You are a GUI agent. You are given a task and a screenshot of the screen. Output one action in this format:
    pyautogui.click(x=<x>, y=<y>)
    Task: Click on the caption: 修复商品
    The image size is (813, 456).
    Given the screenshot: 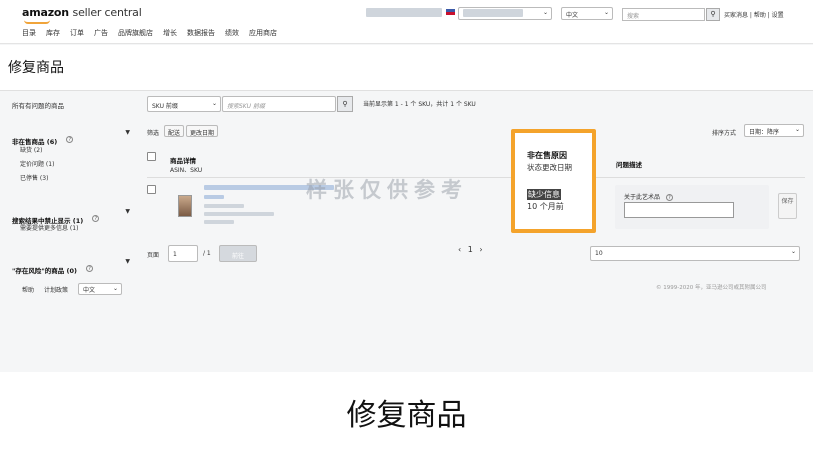 What is the action you would take?
    pyautogui.click(x=406, y=415)
    